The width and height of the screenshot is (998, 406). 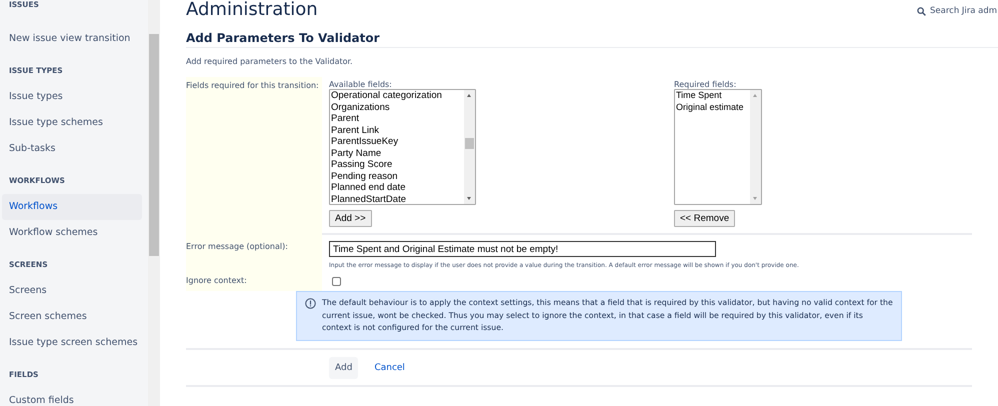 I want to click on search-icon, so click(x=921, y=11).